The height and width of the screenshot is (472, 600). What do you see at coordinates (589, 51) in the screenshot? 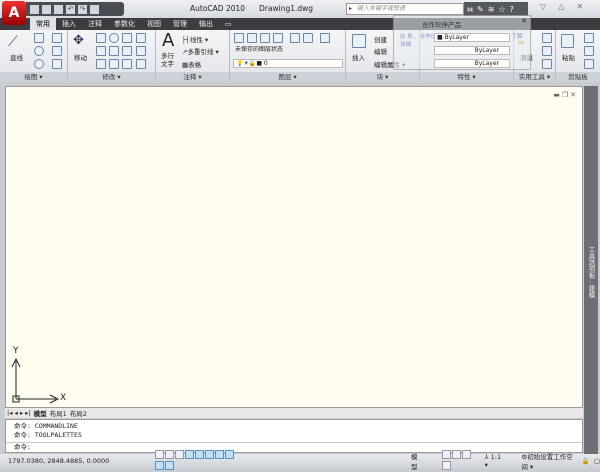
I see `copy-clip-icon` at bounding box center [589, 51].